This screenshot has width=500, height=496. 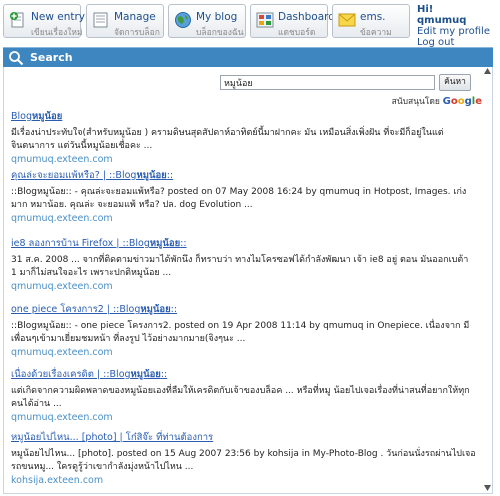 What do you see at coordinates (21, 116) in the screenshot?
I see `result-title-pre: Blog` at bounding box center [21, 116].